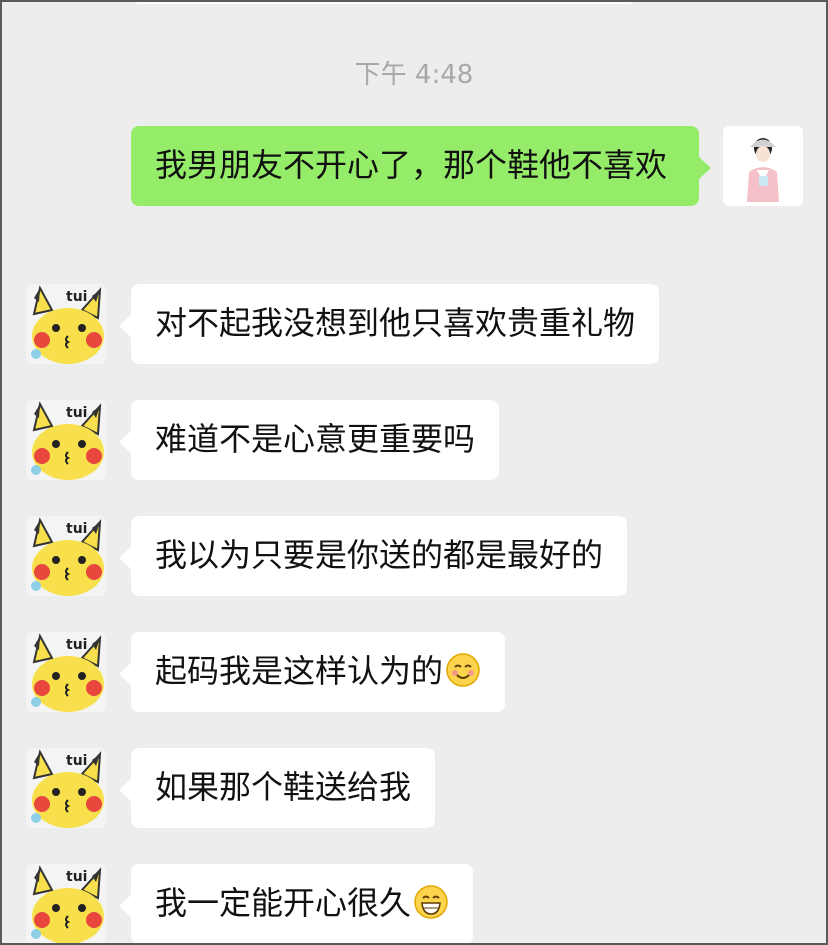  Describe the element at coordinates (411, 165) in the screenshot. I see `message-text: 我男朋友不开心了，那个鞋他不喜欢` at that location.